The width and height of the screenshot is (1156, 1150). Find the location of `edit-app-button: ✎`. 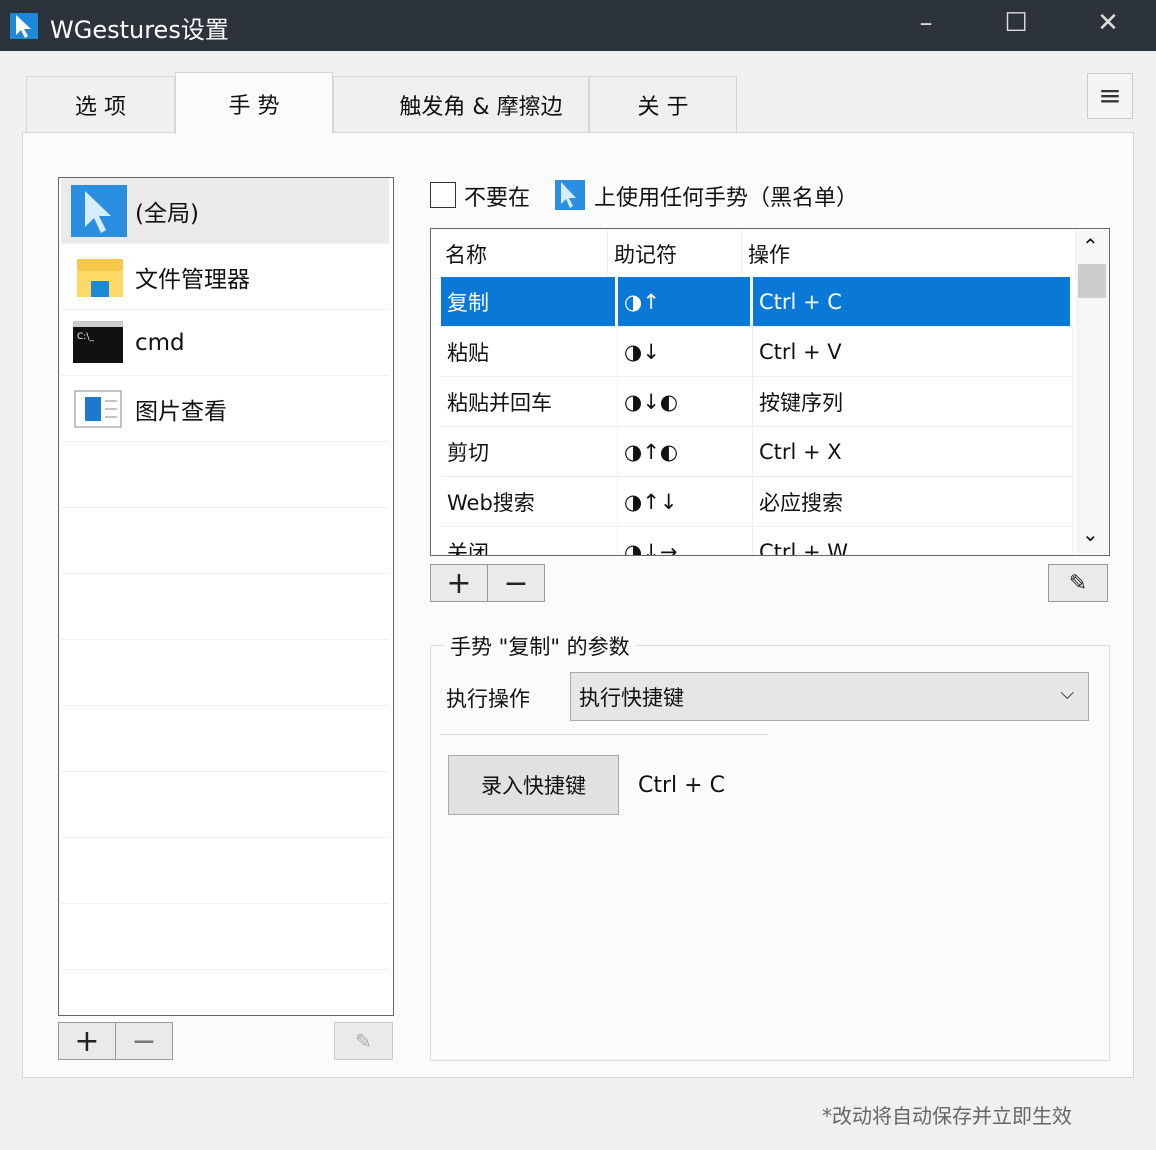

edit-app-button: ✎ is located at coordinates (363, 1041).